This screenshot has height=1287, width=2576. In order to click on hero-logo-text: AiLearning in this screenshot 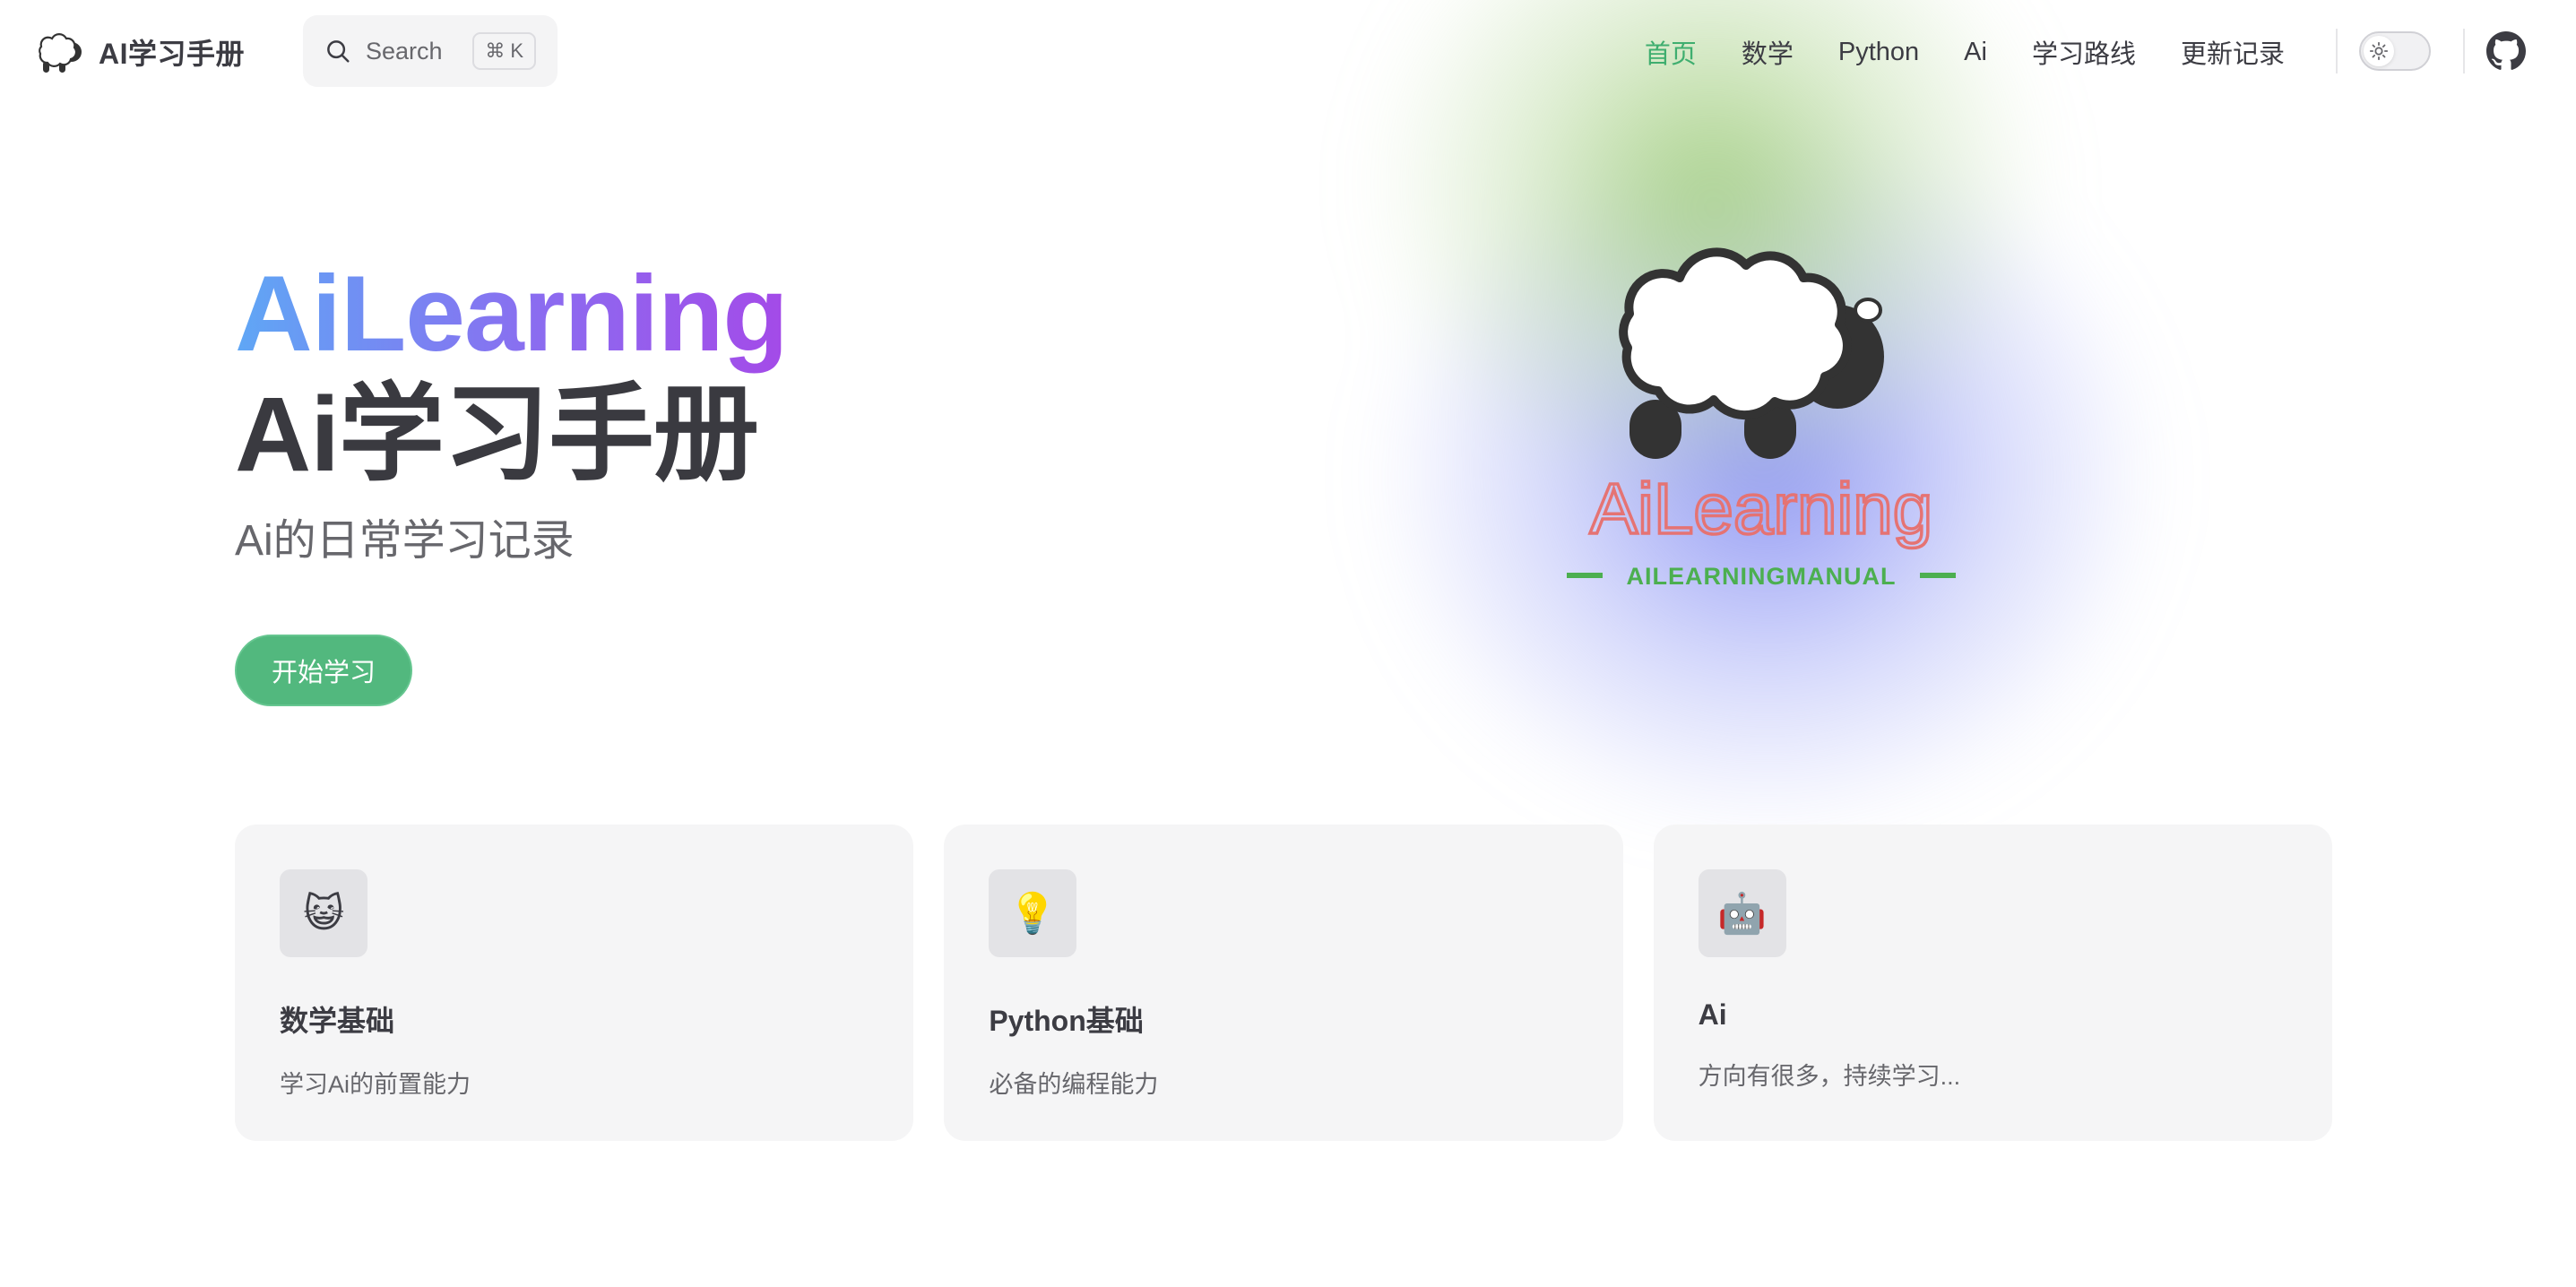, I will do `click(1761, 508)`.